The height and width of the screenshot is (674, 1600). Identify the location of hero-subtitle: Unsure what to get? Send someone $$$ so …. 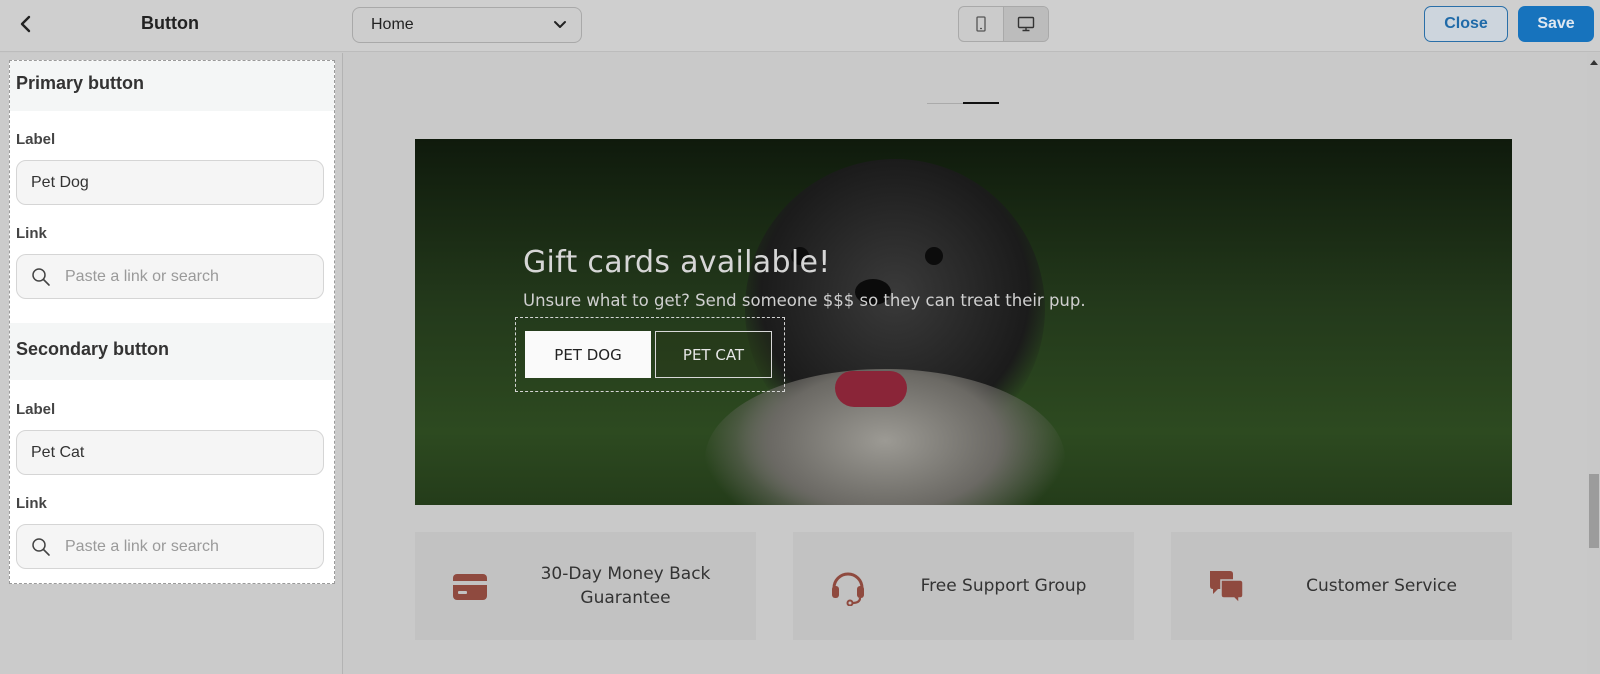
(804, 300).